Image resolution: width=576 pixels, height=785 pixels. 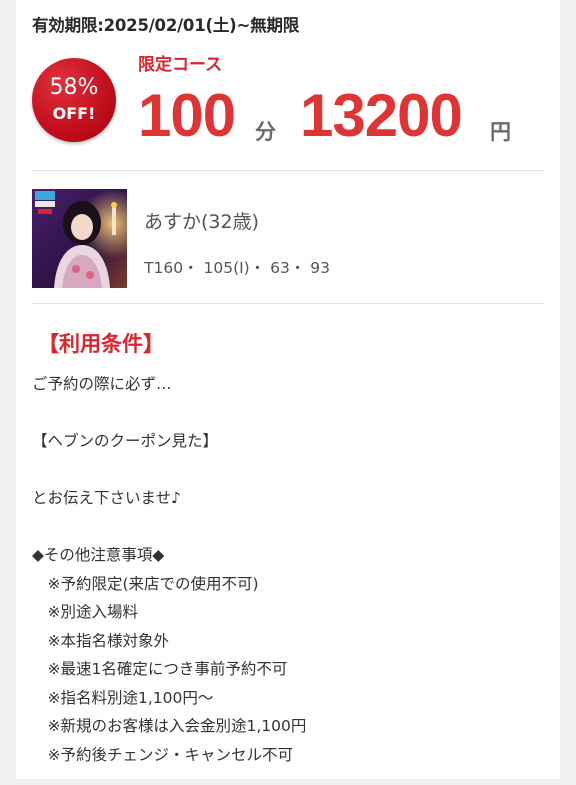 What do you see at coordinates (125, 441) in the screenshot?
I see `condition-line: 【ヘブンのクーポン見た】` at bounding box center [125, 441].